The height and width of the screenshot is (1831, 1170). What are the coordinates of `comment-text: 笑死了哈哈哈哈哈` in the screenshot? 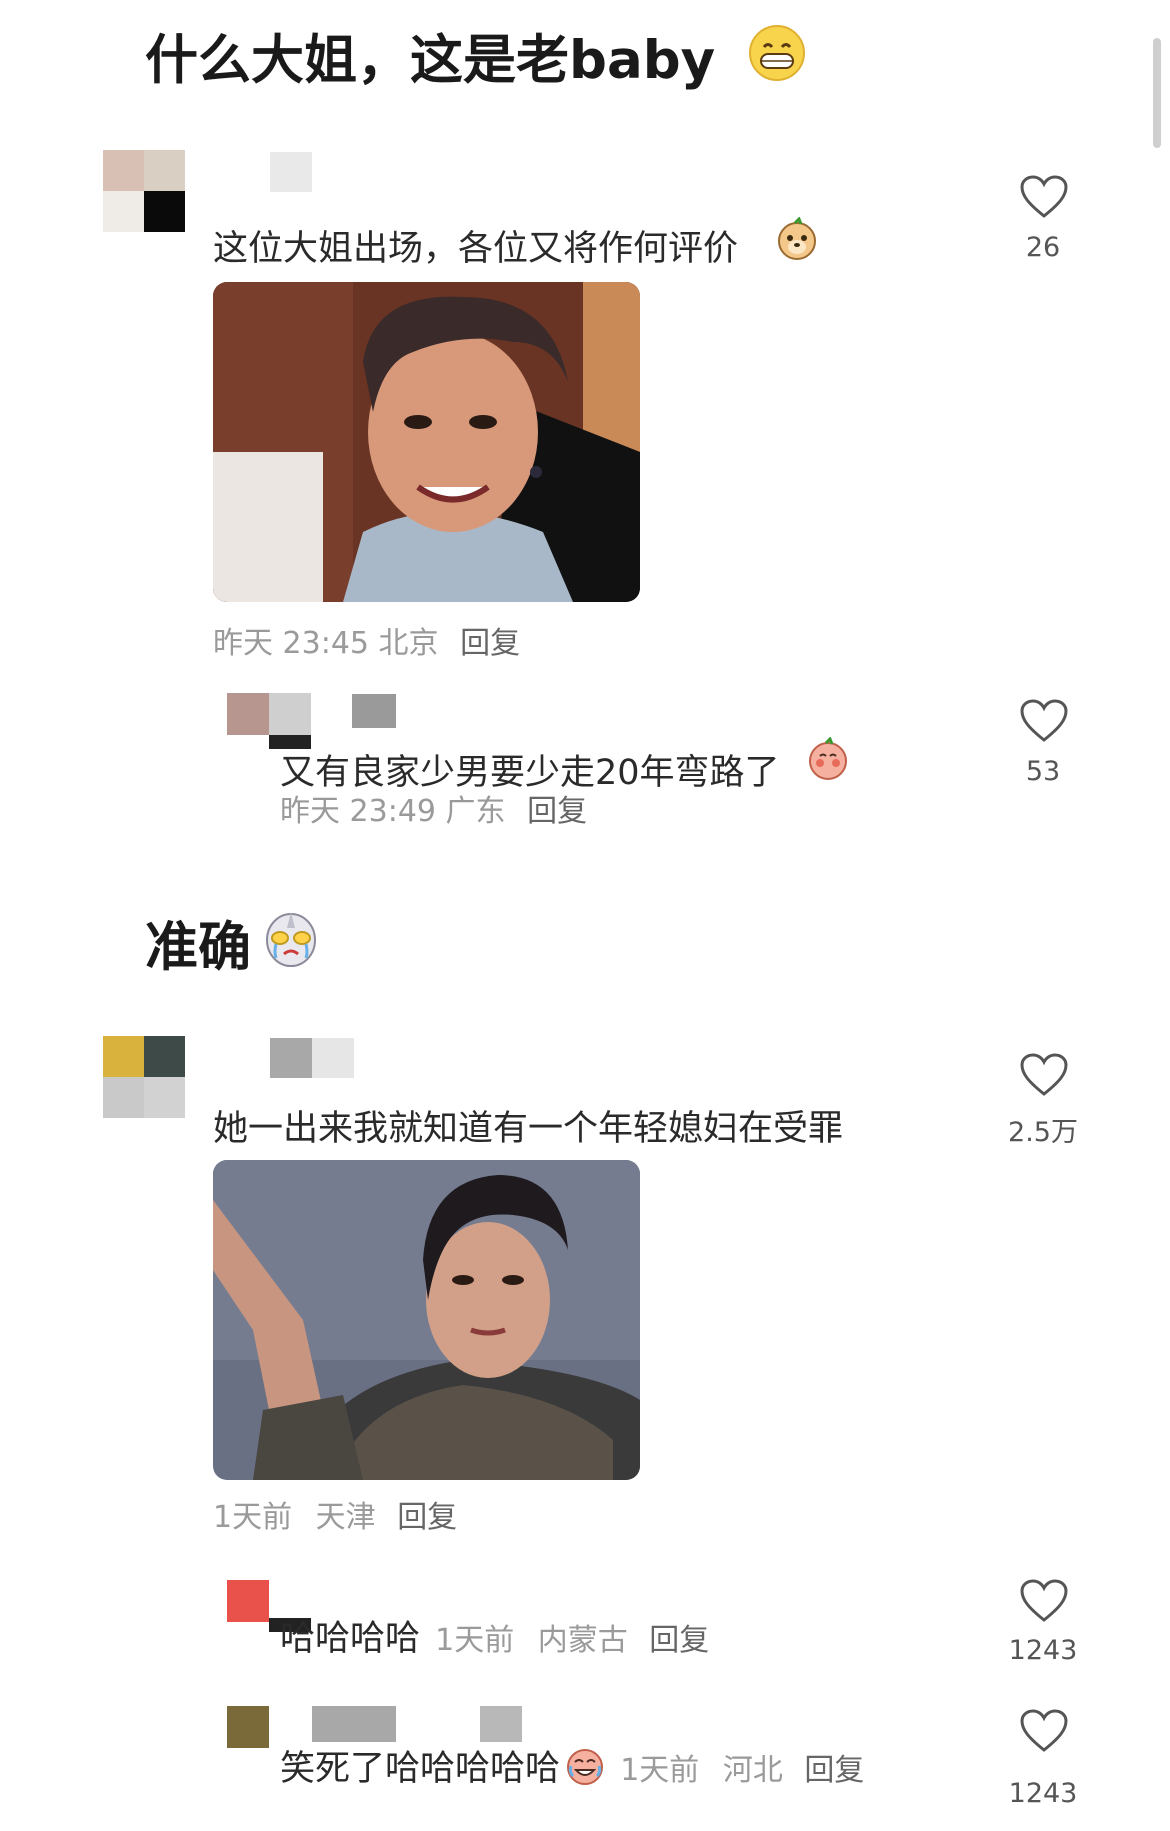 It's located at (420, 1769).